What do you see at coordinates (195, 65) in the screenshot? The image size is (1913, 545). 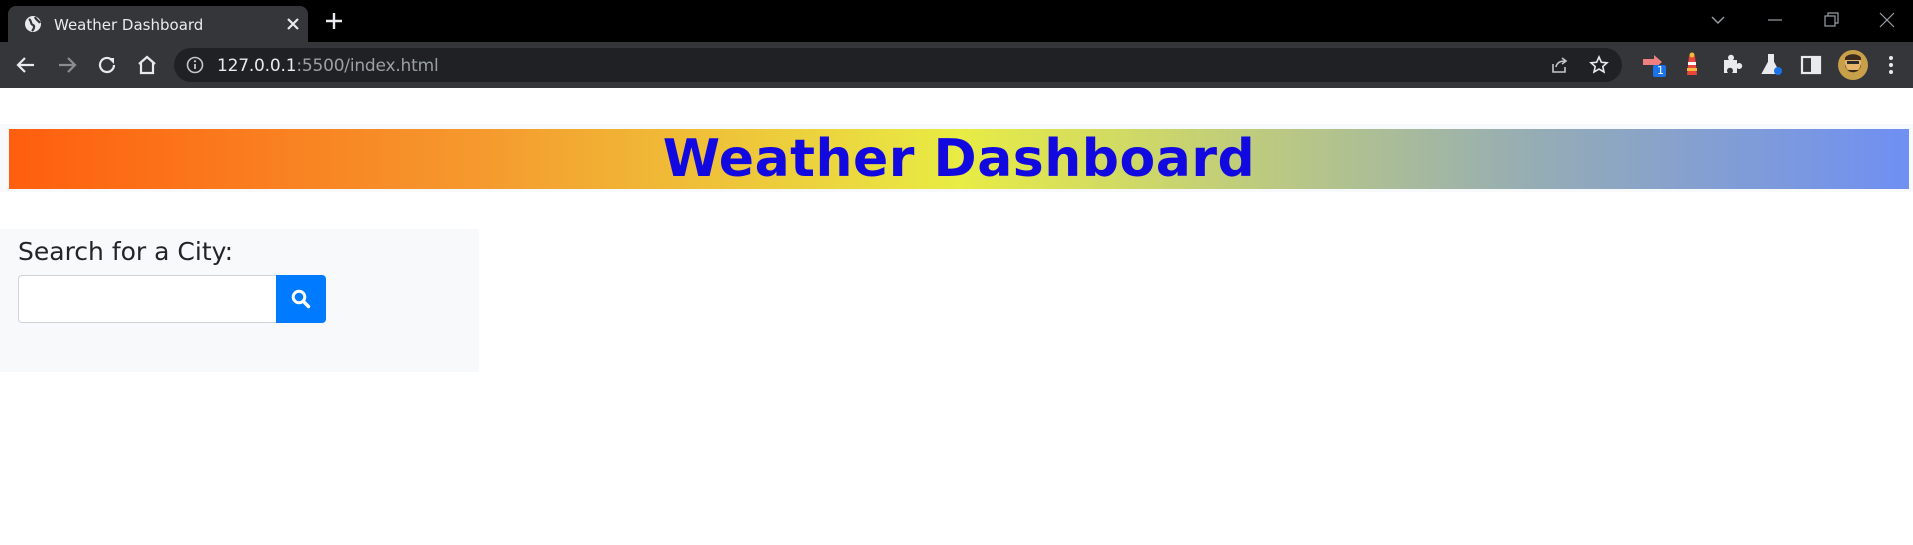 I see `info-icon` at bounding box center [195, 65].